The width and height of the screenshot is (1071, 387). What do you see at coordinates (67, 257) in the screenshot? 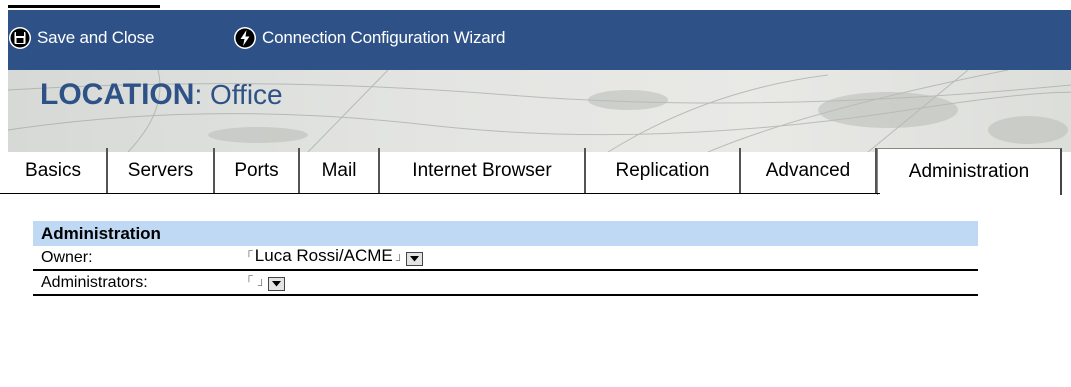
I see `owner-label: Owner:` at bounding box center [67, 257].